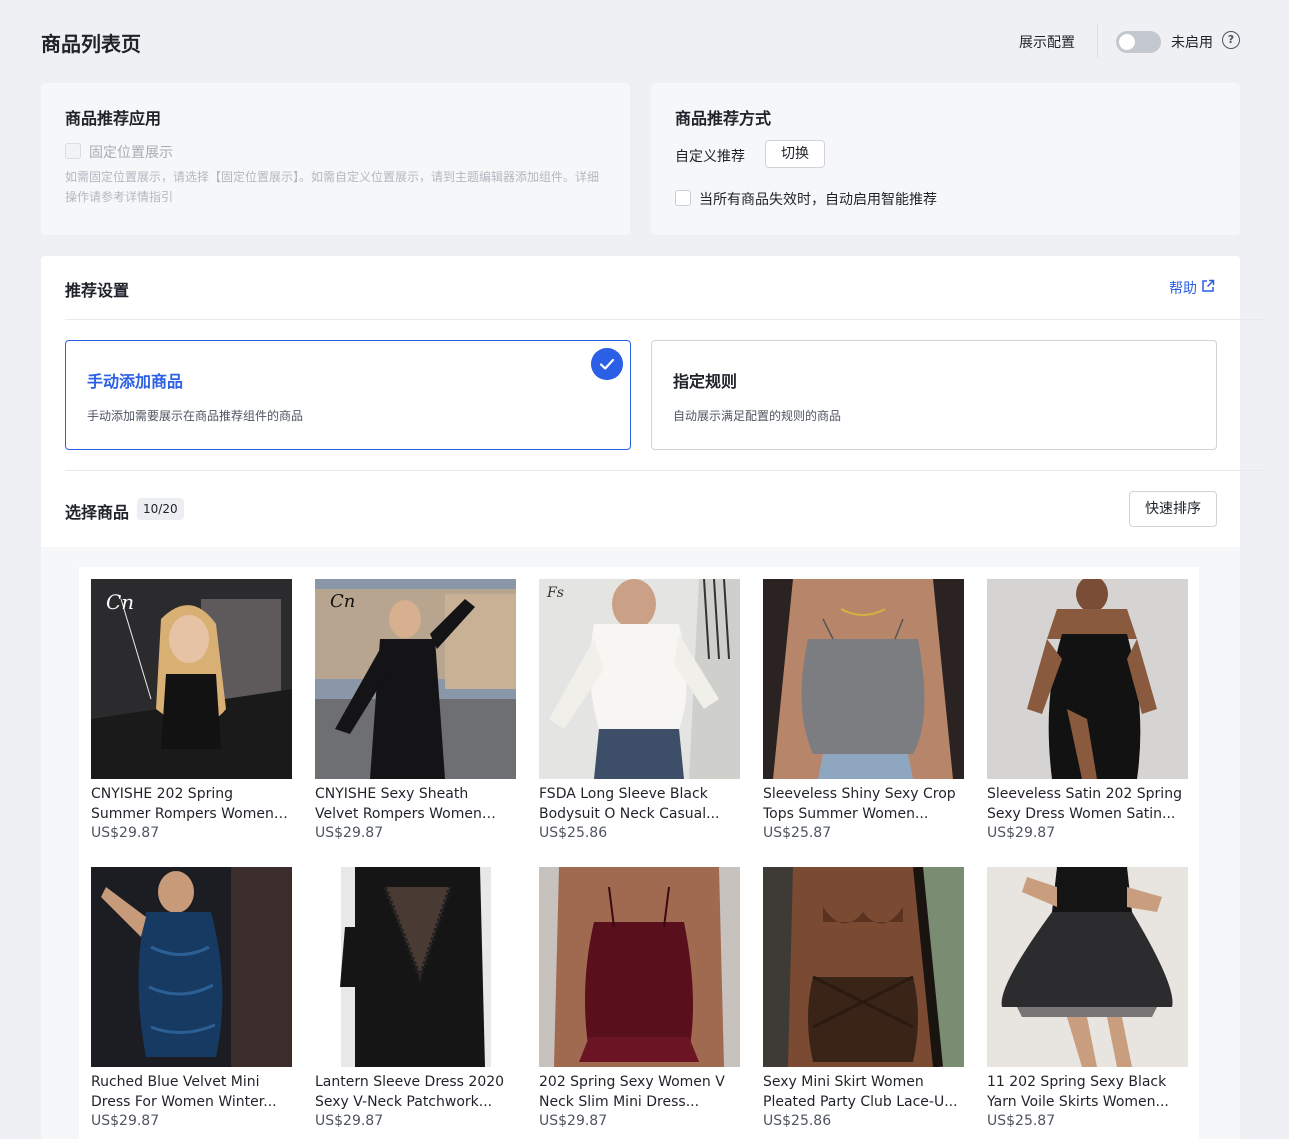  What do you see at coordinates (113, 118) in the screenshot?
I see `recommend-app-title: 商品推荐应用` at bounding box center [113, 118].